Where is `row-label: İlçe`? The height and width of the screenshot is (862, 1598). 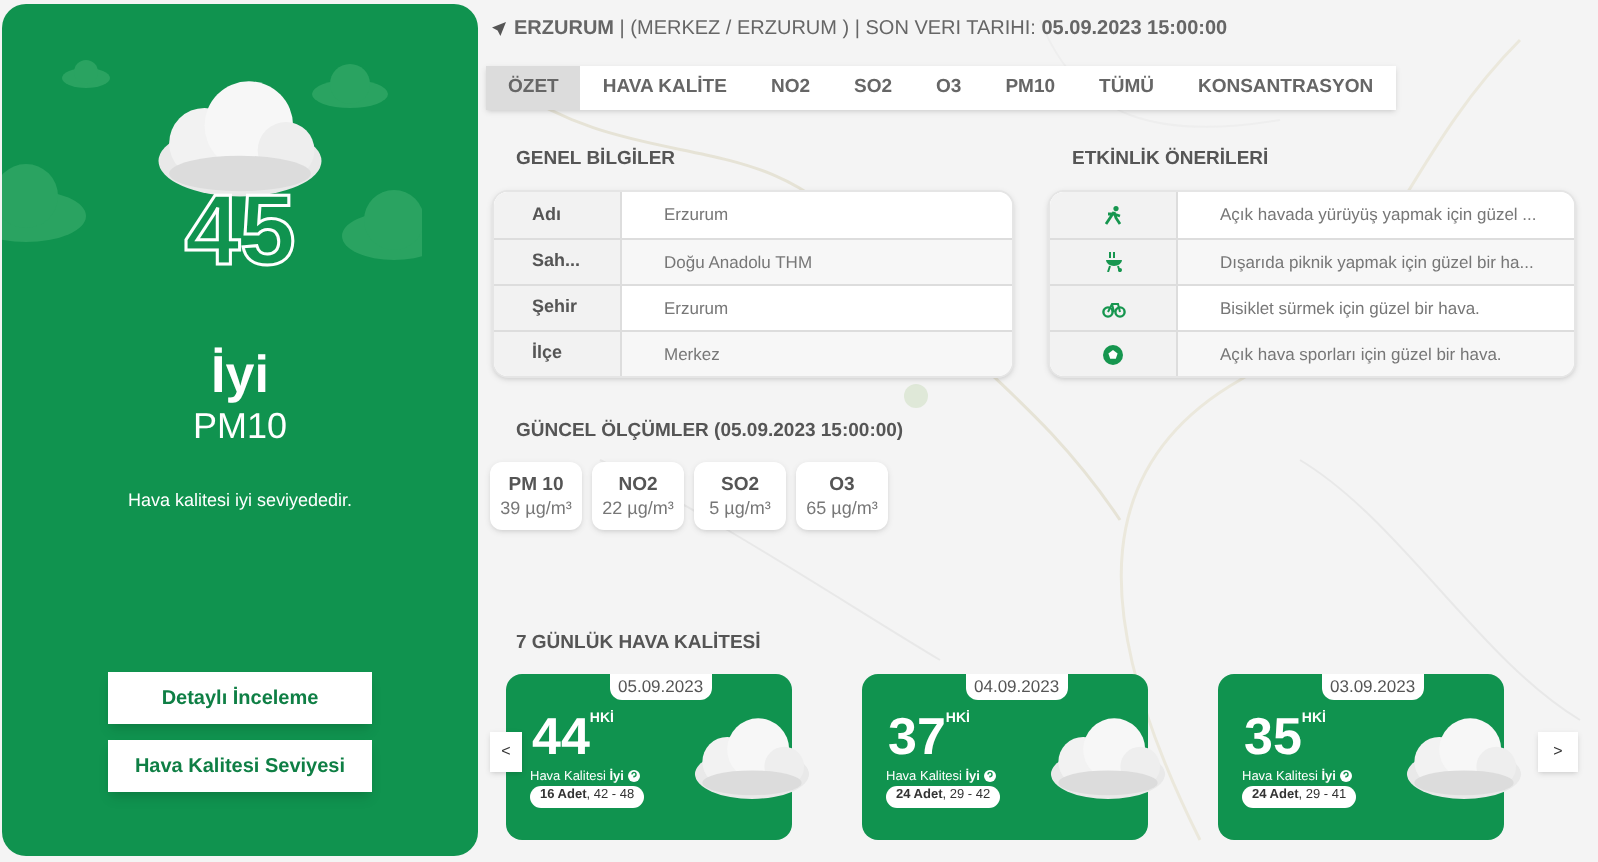
row-label: İlçe is located at coordinates (547, 353).